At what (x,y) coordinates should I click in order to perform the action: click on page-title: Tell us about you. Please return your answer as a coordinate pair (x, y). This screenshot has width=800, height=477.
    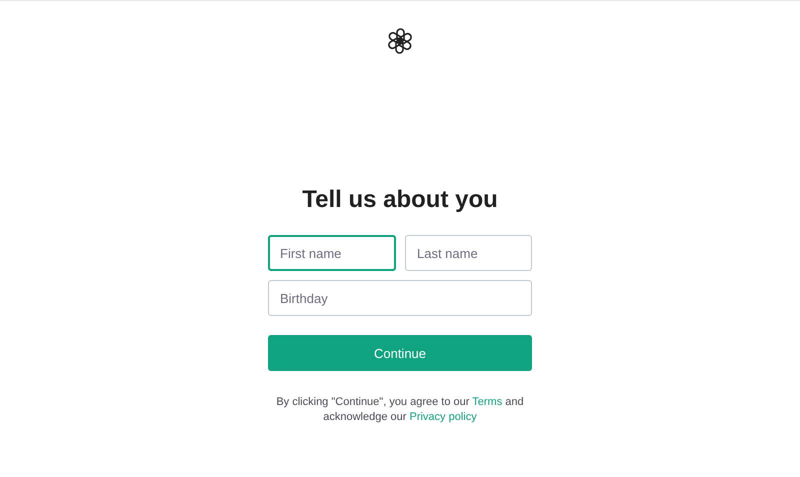
    Looking at the image, I should click on (400, 200).